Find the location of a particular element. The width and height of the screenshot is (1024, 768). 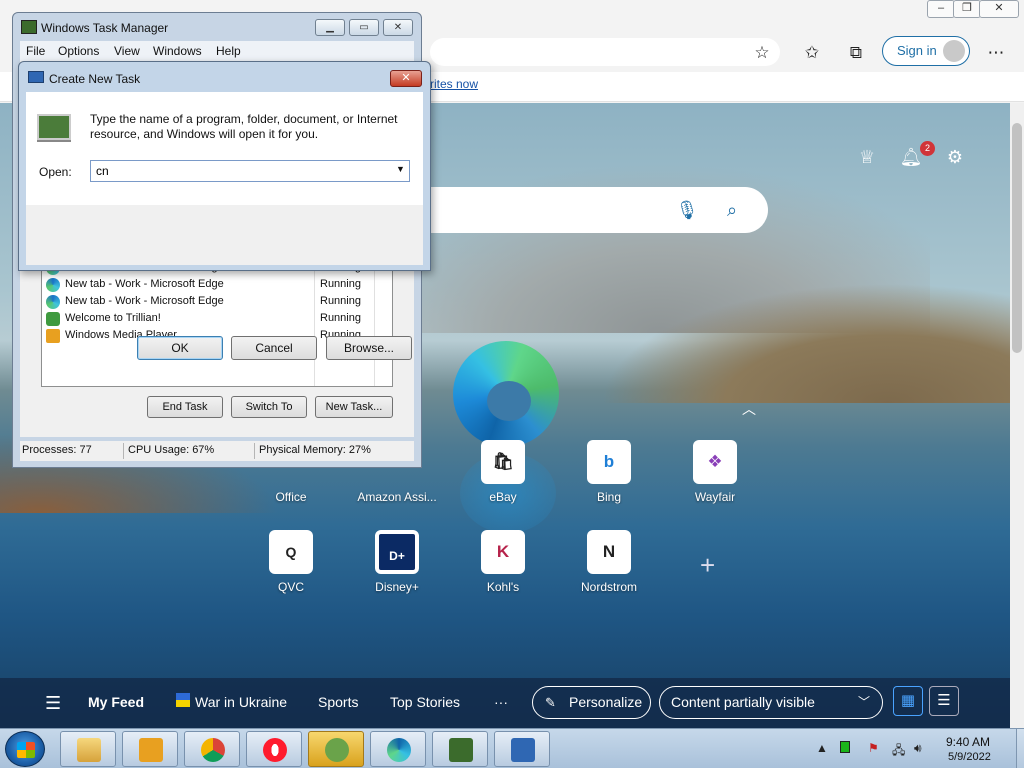

quick-link-bing: b Bing is located at coordinates (609, 476).